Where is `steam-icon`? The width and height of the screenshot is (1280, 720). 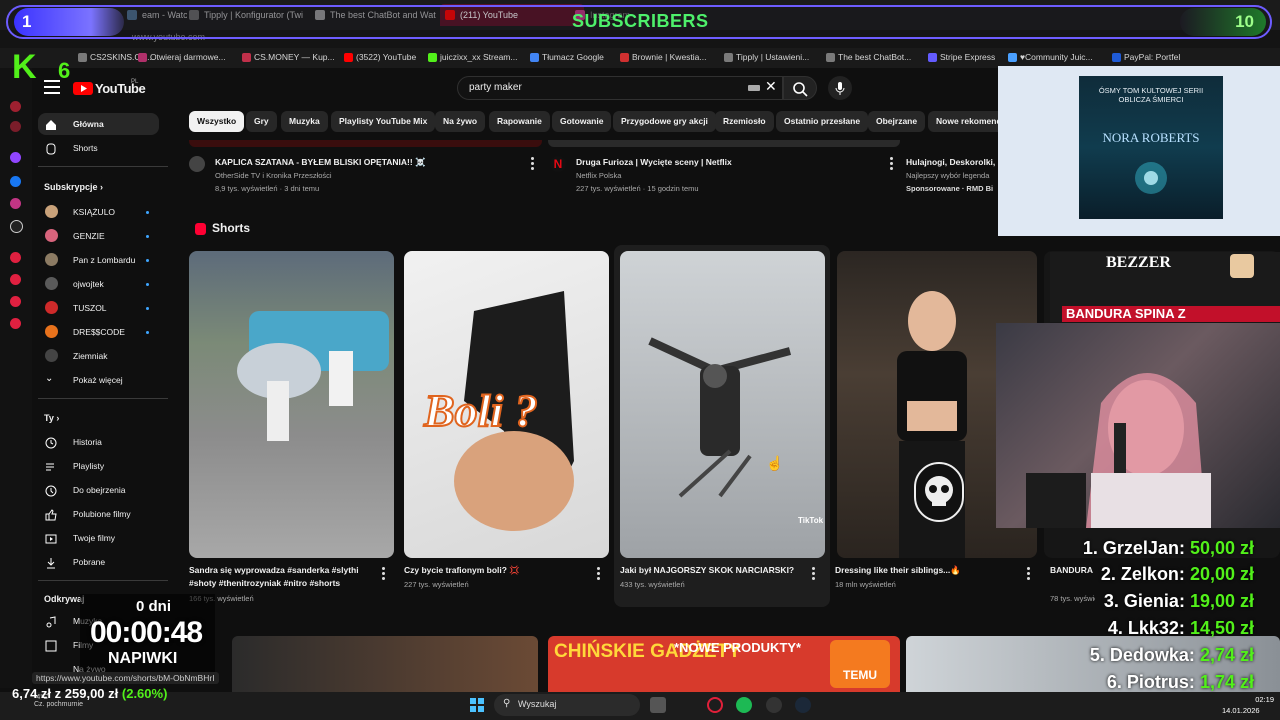
steam-icon is located at coordinates (803, 705).